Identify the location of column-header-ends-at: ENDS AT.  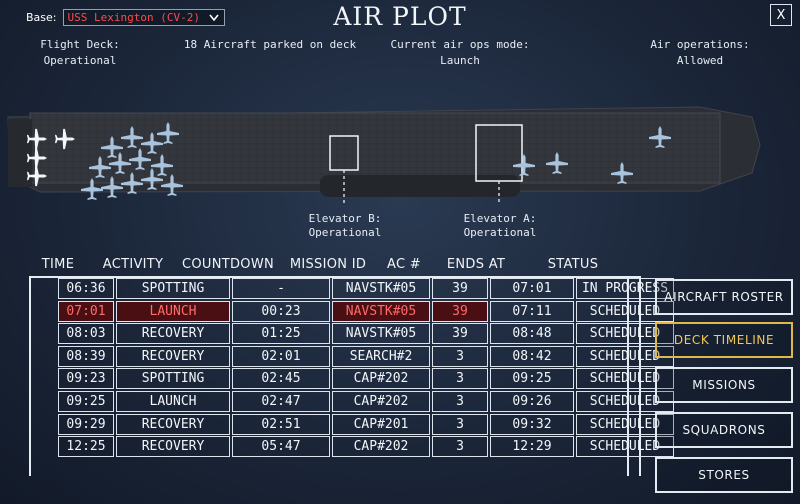
(476, 264).